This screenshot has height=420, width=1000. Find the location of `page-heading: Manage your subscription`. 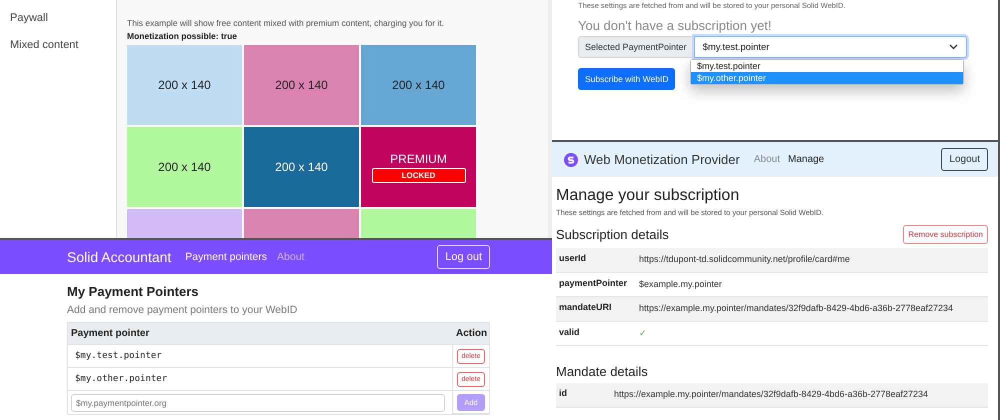

page-heading: Manage your subscription is located at coordinates (648, 196).